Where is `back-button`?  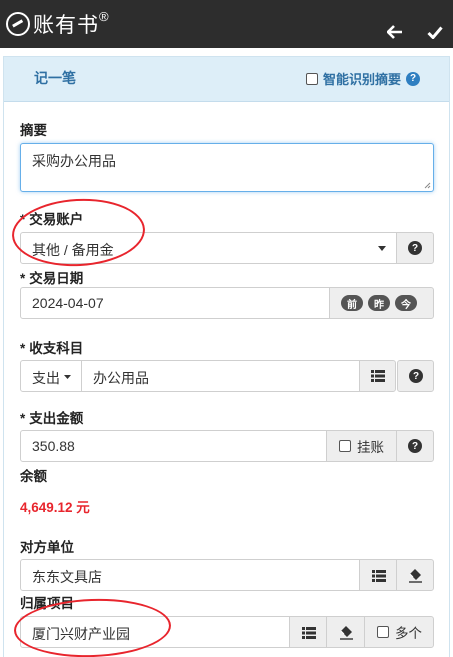
back-button is located at coordinates (395, 32).